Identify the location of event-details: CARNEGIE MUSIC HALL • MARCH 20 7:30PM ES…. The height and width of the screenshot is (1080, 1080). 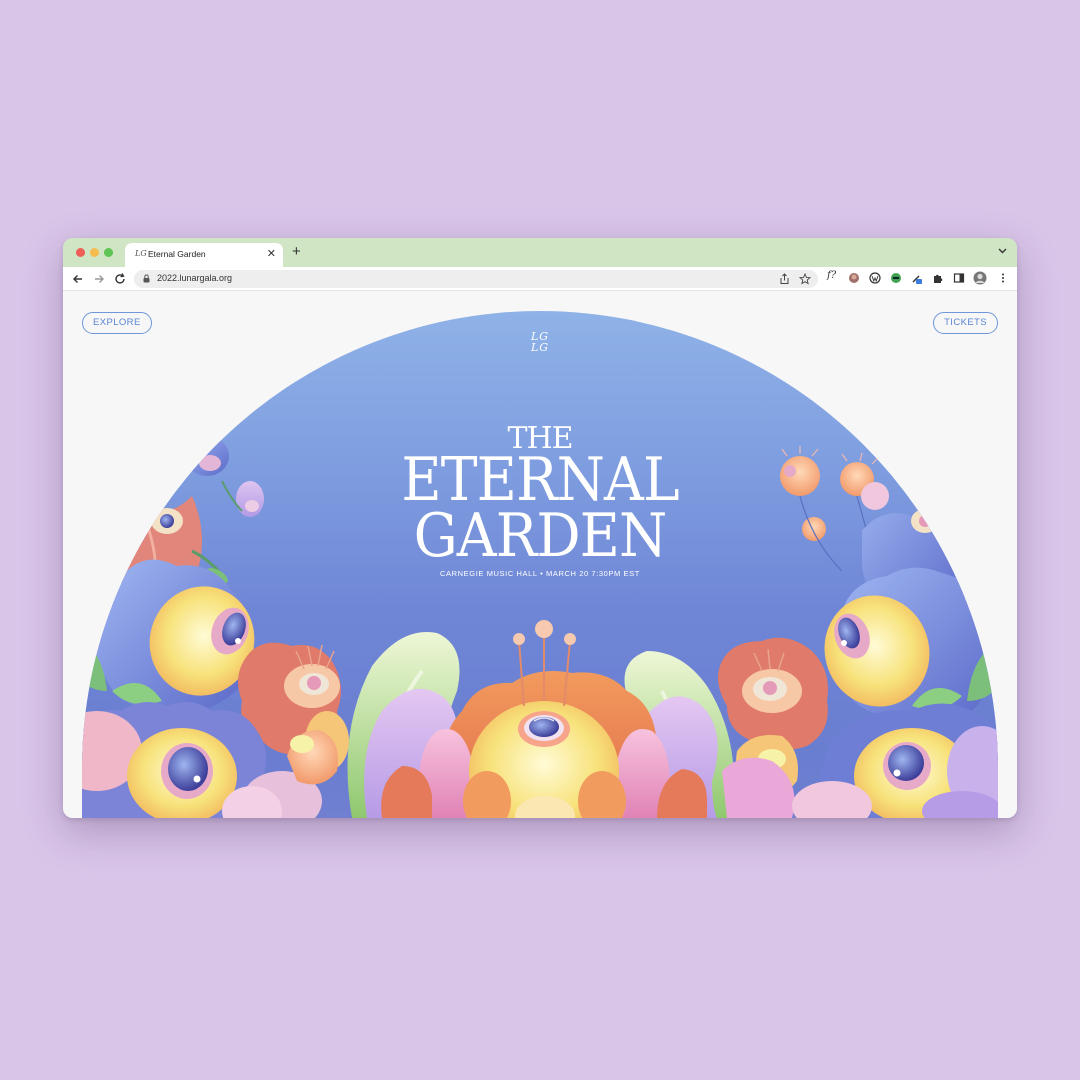
(540, 573).